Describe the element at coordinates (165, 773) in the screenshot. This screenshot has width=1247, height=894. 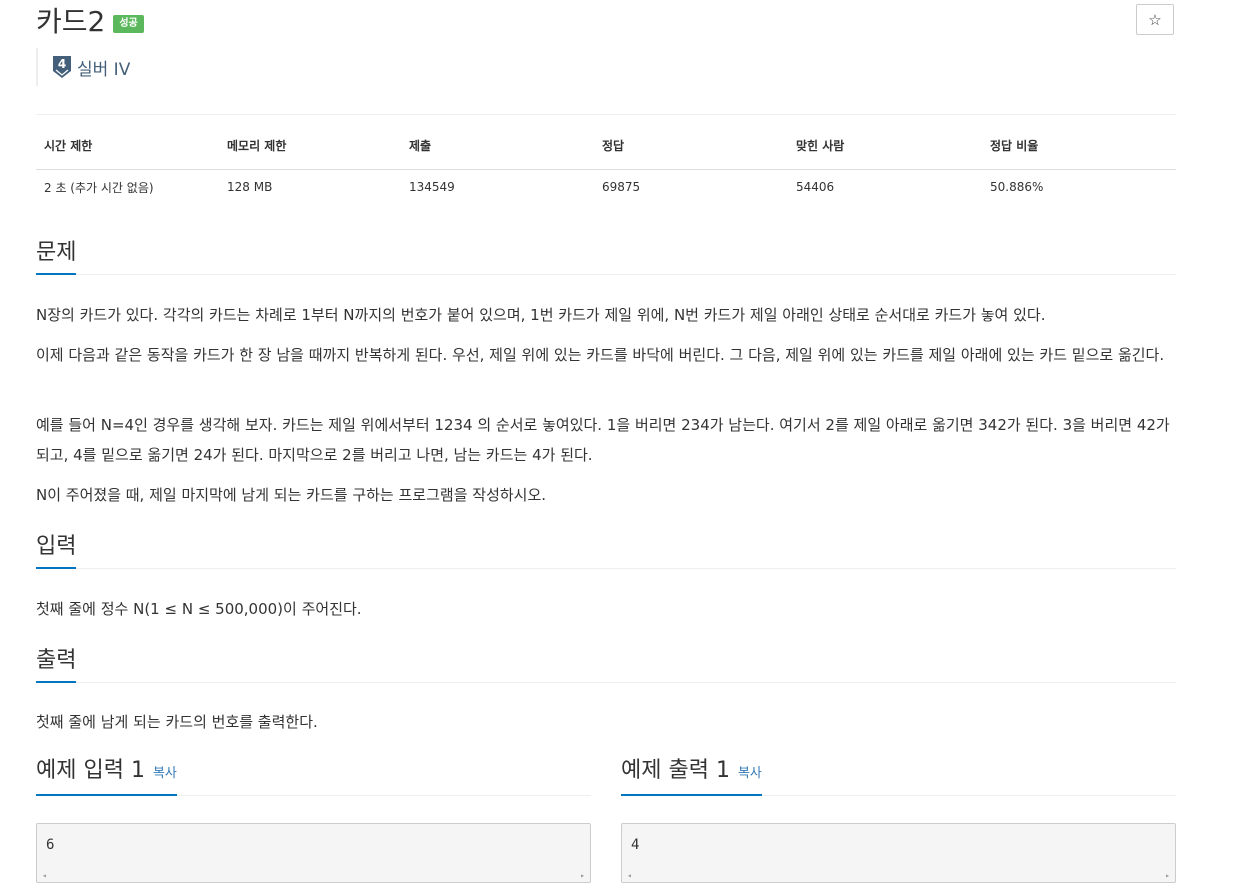
I see `copy-sample-input-button: 복사` at that location.